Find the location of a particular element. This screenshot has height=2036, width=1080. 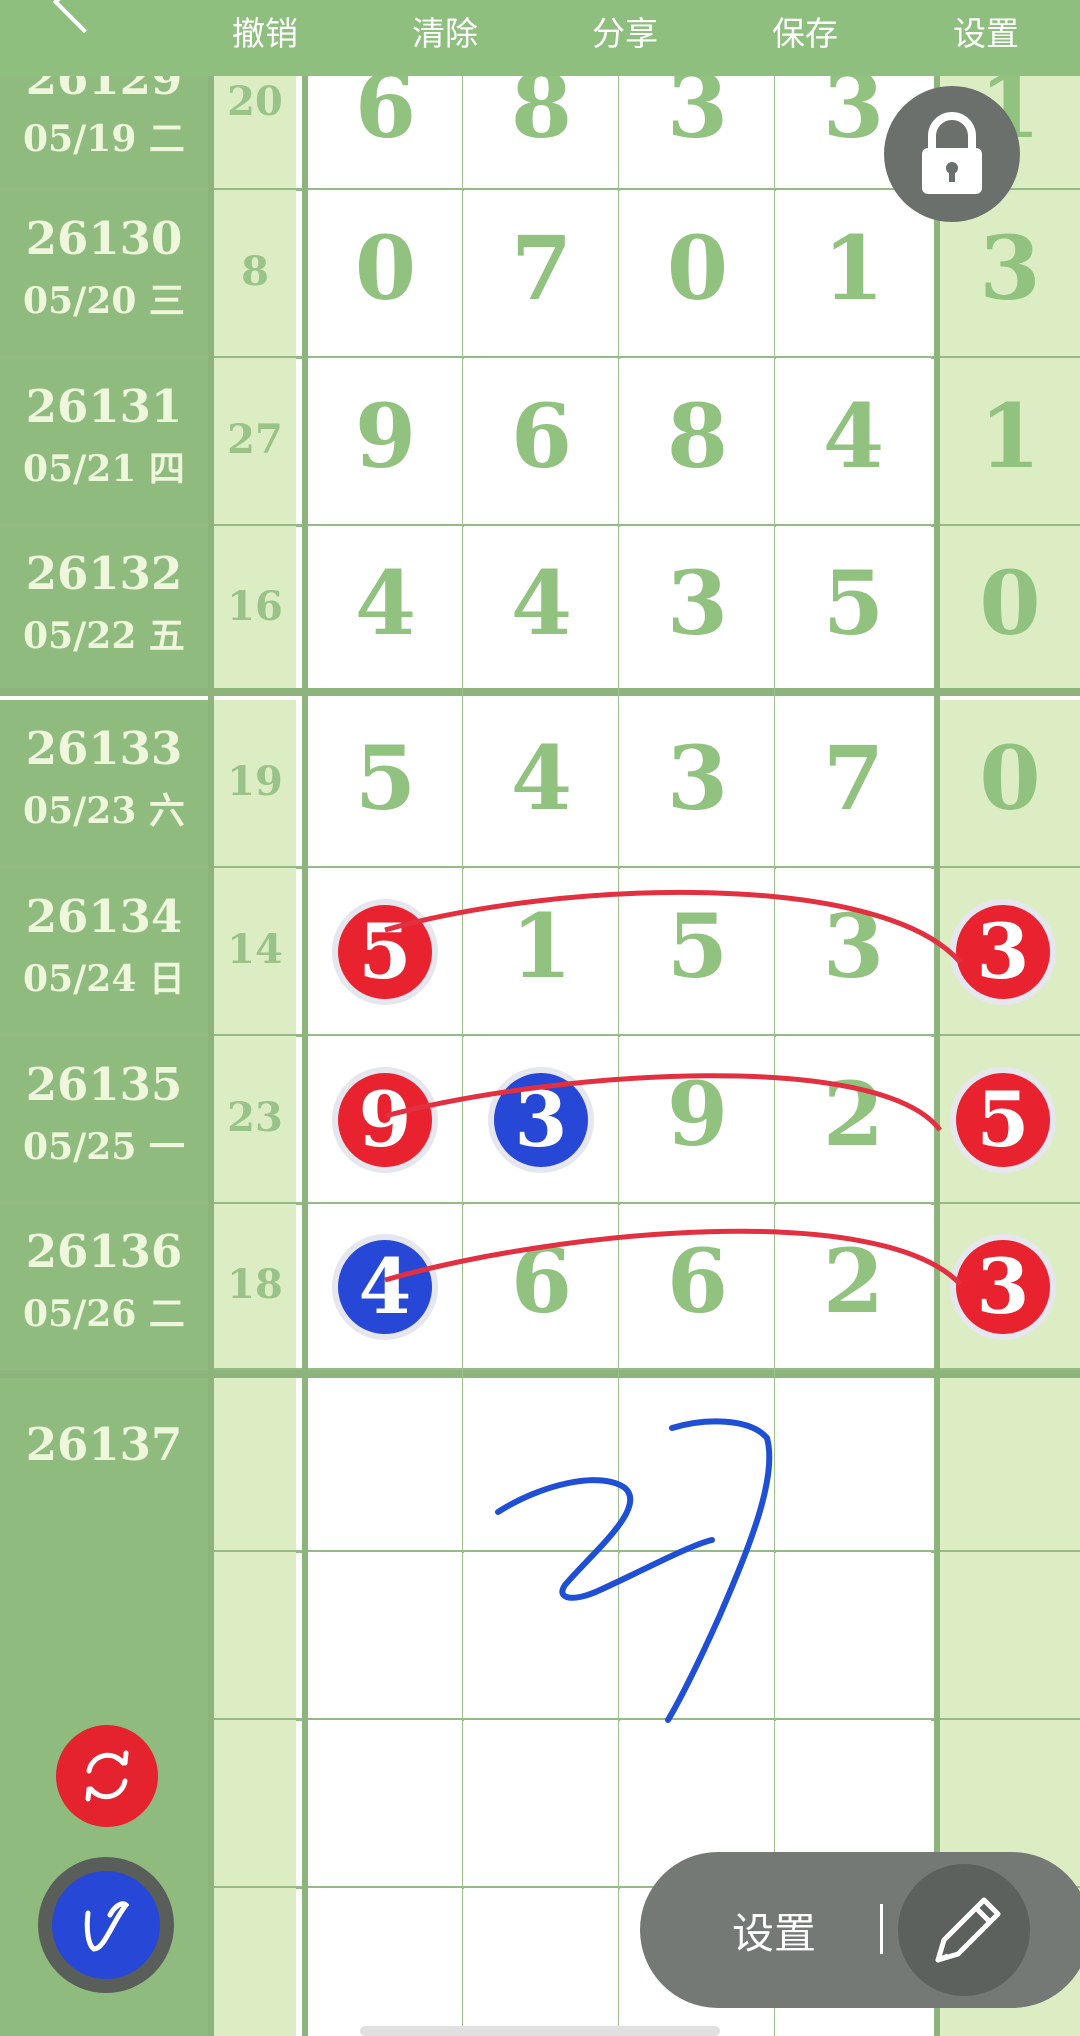

undo-button: 撤销 is located at coordinates (265, 34).